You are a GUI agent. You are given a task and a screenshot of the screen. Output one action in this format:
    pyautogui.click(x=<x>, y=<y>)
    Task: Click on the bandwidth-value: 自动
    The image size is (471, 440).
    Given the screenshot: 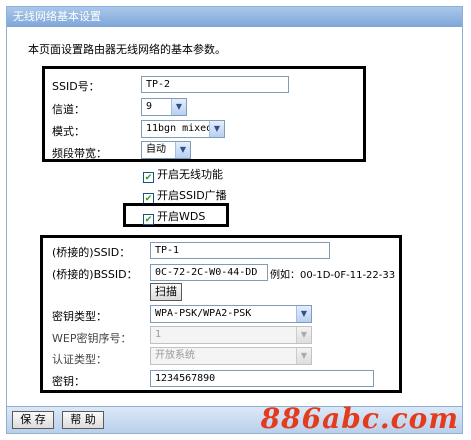 What is the action you would take?
    pyautogui.click(x=156, y=149)
    